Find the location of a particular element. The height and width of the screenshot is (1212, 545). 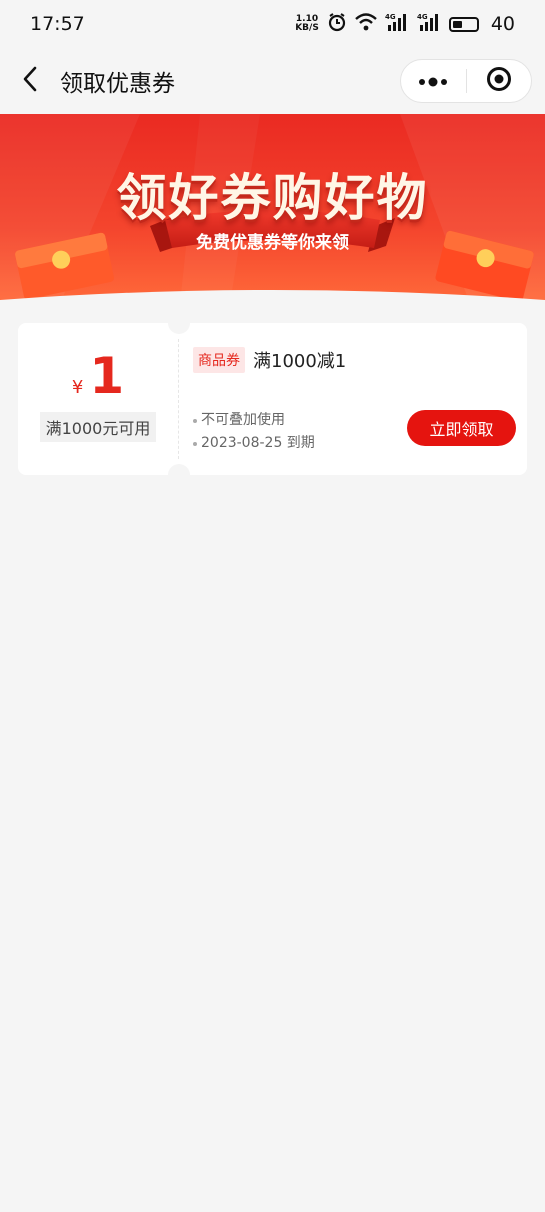

more-dots-icon is located at coordinates (433, 81).